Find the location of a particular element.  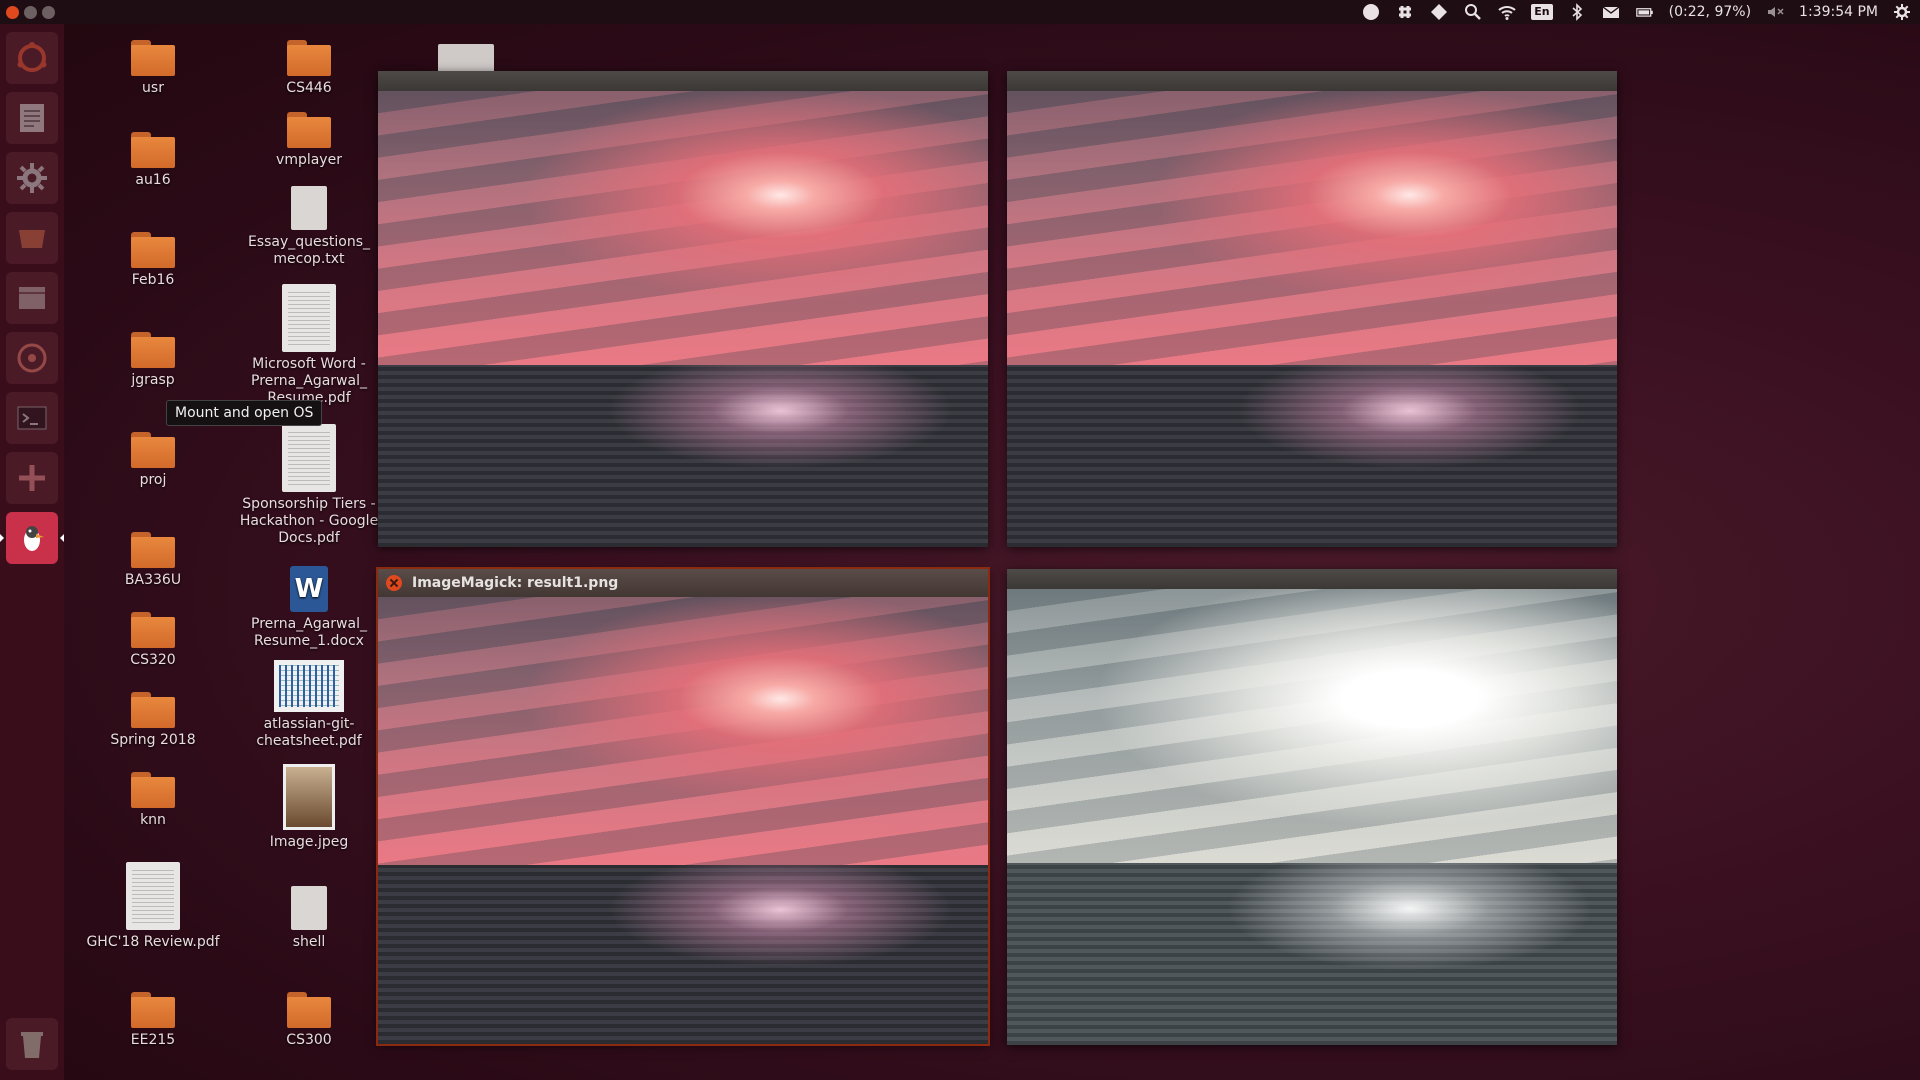

desktop-icon-label: GHC'18 Review.pdf is located at coordinates (153, 942).